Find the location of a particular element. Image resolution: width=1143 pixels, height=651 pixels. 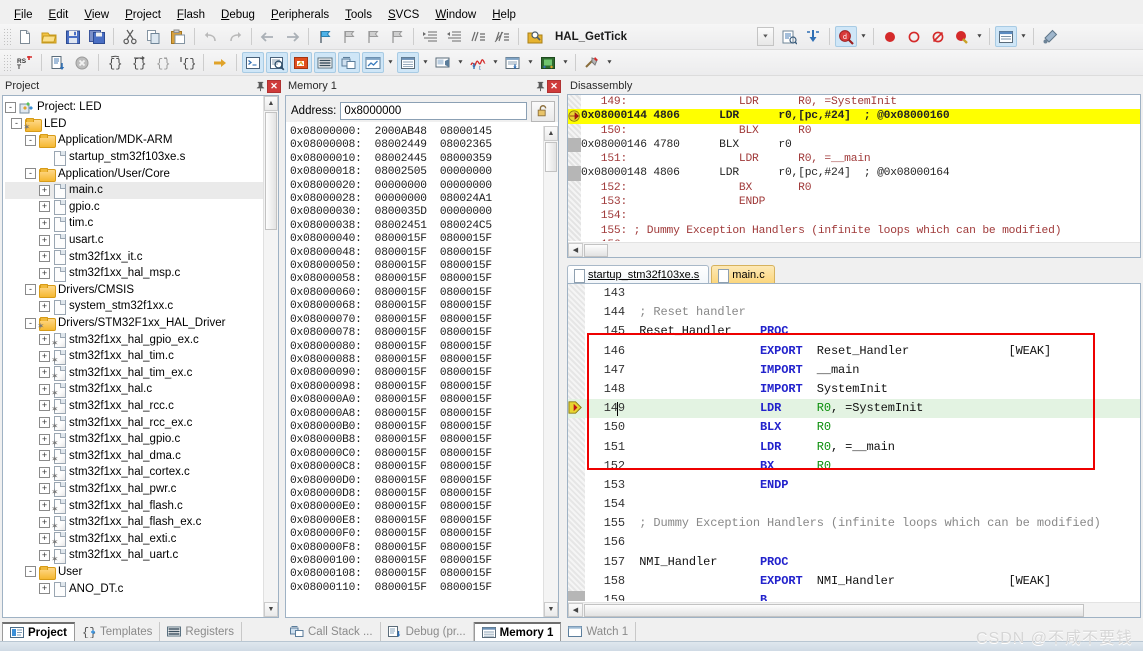

tree-item: startup_stm32f103xe.s is located at coordinates (141, 157).